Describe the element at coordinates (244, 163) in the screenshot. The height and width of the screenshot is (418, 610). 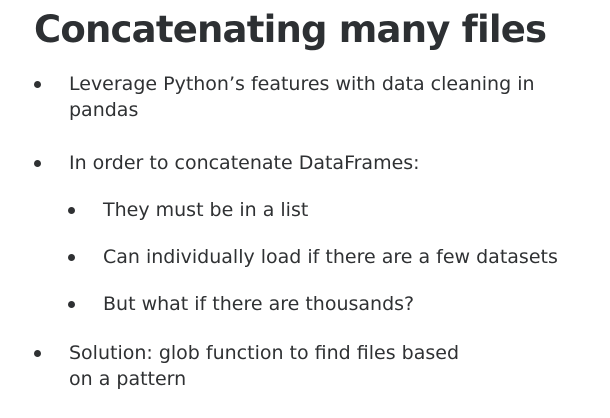
I see `bullet-line: In order to concatenate DataFrames:` at that location.